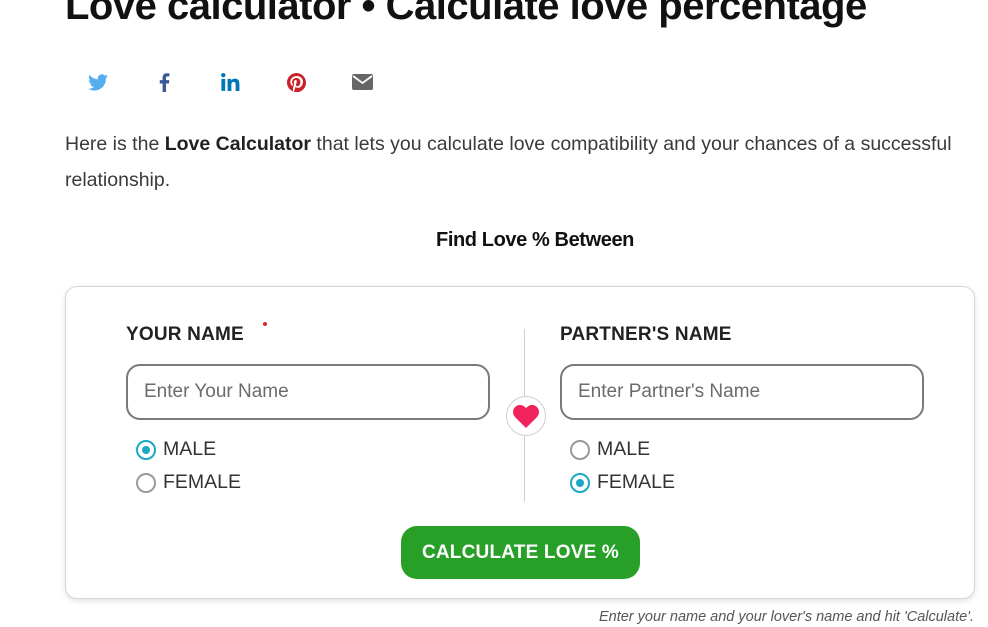  Describe the element at coordinates (247, 82) in the screenshot. I see `share-bar` at that location.